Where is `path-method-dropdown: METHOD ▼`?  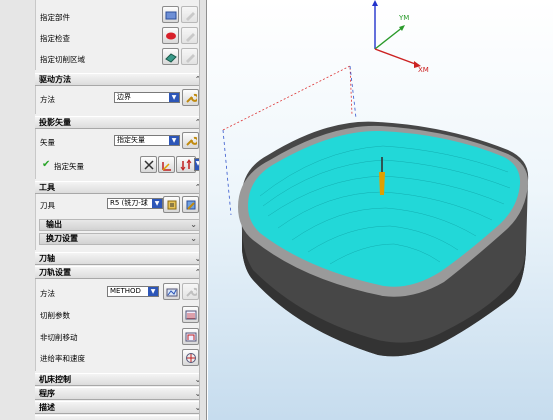
path-method-dropdown: METHOD ▼ is located at coordinates (133, 291).